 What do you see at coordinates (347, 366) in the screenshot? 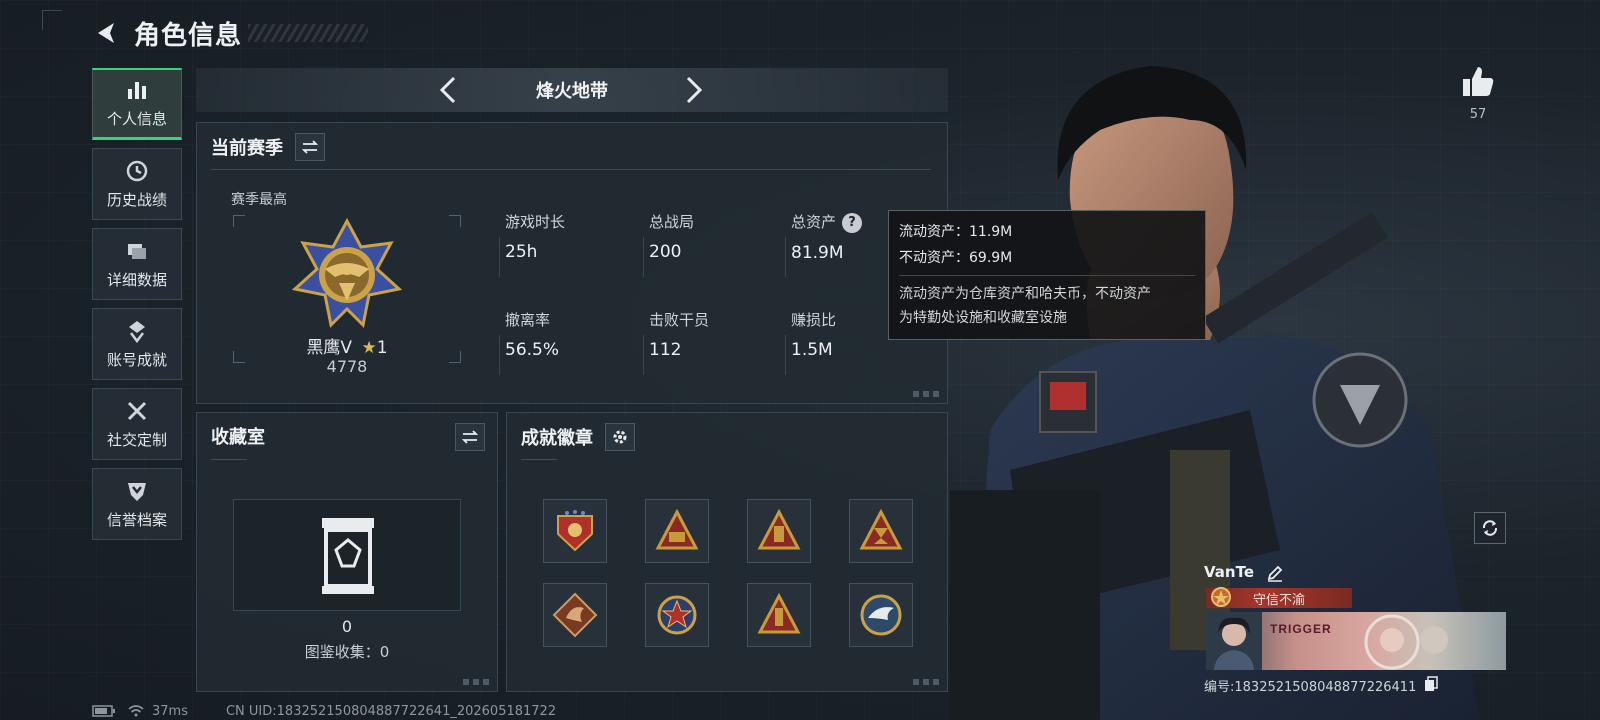
I see `rank-score: 4778` at bounding box center [347, 366].